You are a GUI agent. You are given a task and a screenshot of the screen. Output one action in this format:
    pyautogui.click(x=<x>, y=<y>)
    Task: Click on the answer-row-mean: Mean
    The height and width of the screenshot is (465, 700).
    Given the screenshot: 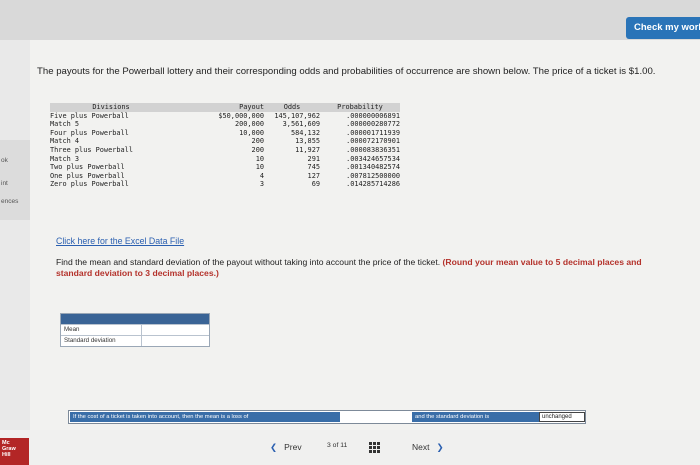 What is the action you would take?
    pyautogui.click(x=135, y=330)
    